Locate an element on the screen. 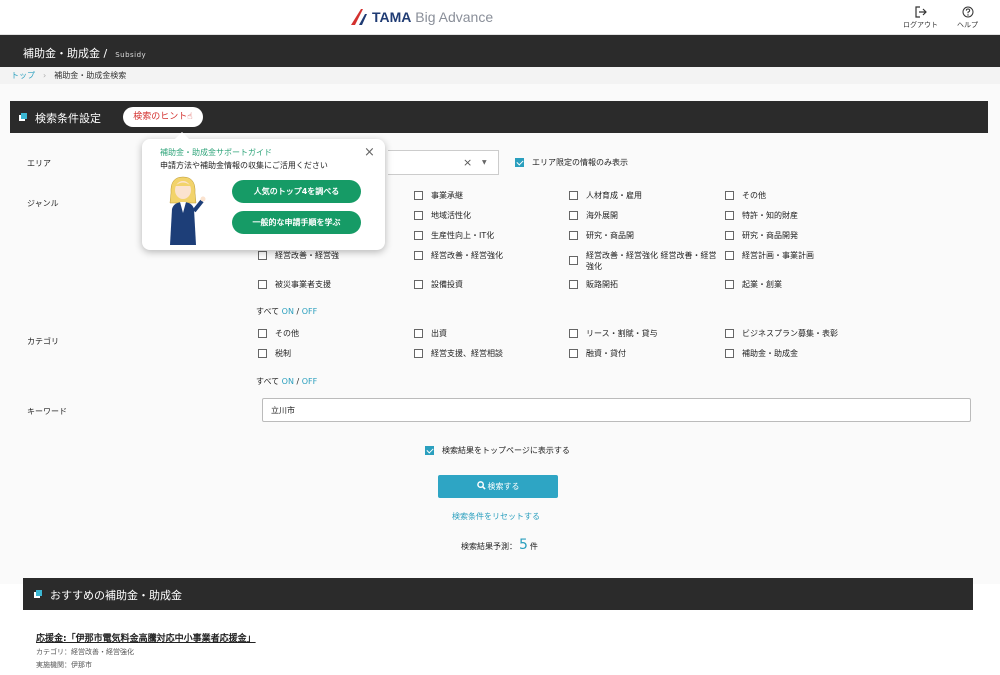  reset-conditions-link: 検索条件をリセットする is located at coordinates (496, 516).